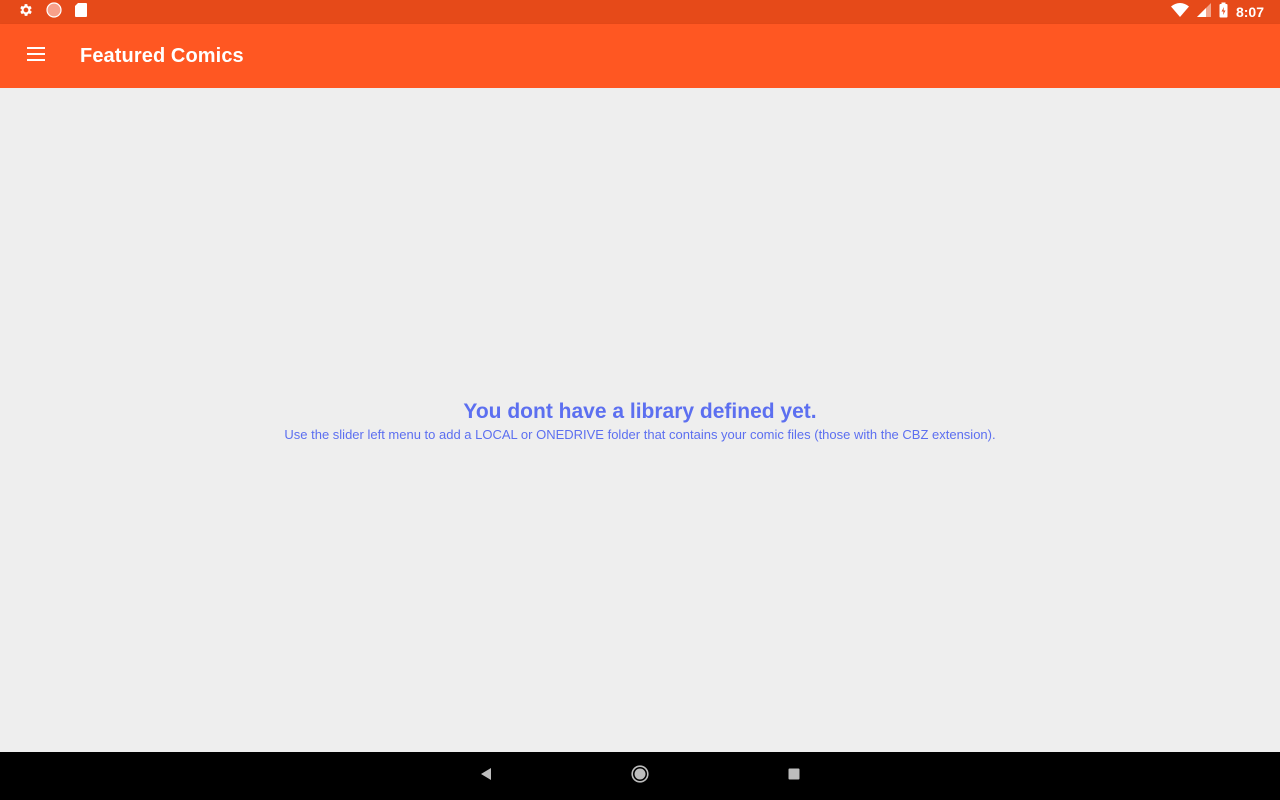 This screenshot has height=800, width=1280. I want to click on hamburger-menu-button, so click(36, 56).